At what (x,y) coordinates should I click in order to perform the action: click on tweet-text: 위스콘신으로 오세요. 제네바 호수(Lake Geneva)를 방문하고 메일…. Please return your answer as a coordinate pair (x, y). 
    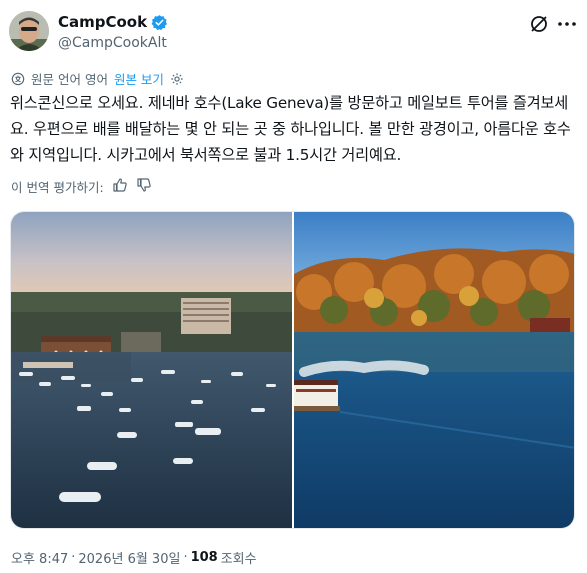
    Looking at the image, I should click on (290, 129).